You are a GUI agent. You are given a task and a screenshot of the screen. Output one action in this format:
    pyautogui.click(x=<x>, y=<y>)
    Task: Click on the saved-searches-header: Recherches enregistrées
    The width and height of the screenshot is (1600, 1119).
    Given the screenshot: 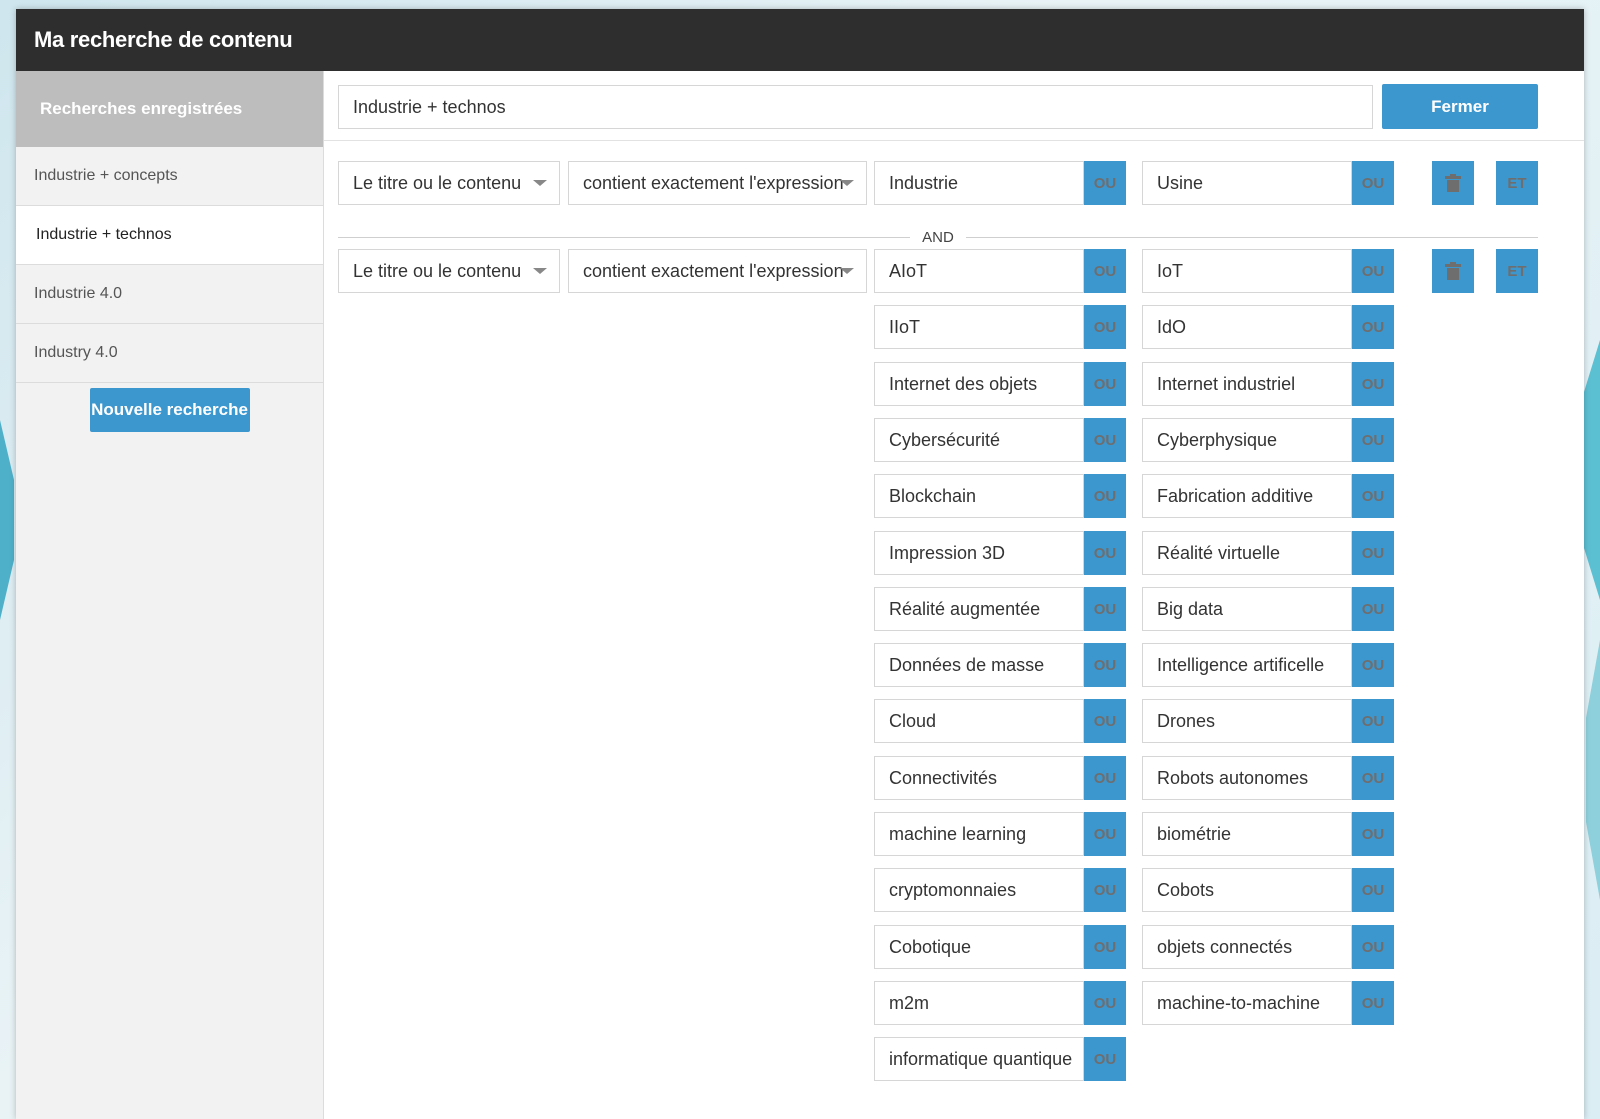 What is the action you would take?
    pyautogui.click(x=169, y=109)
    